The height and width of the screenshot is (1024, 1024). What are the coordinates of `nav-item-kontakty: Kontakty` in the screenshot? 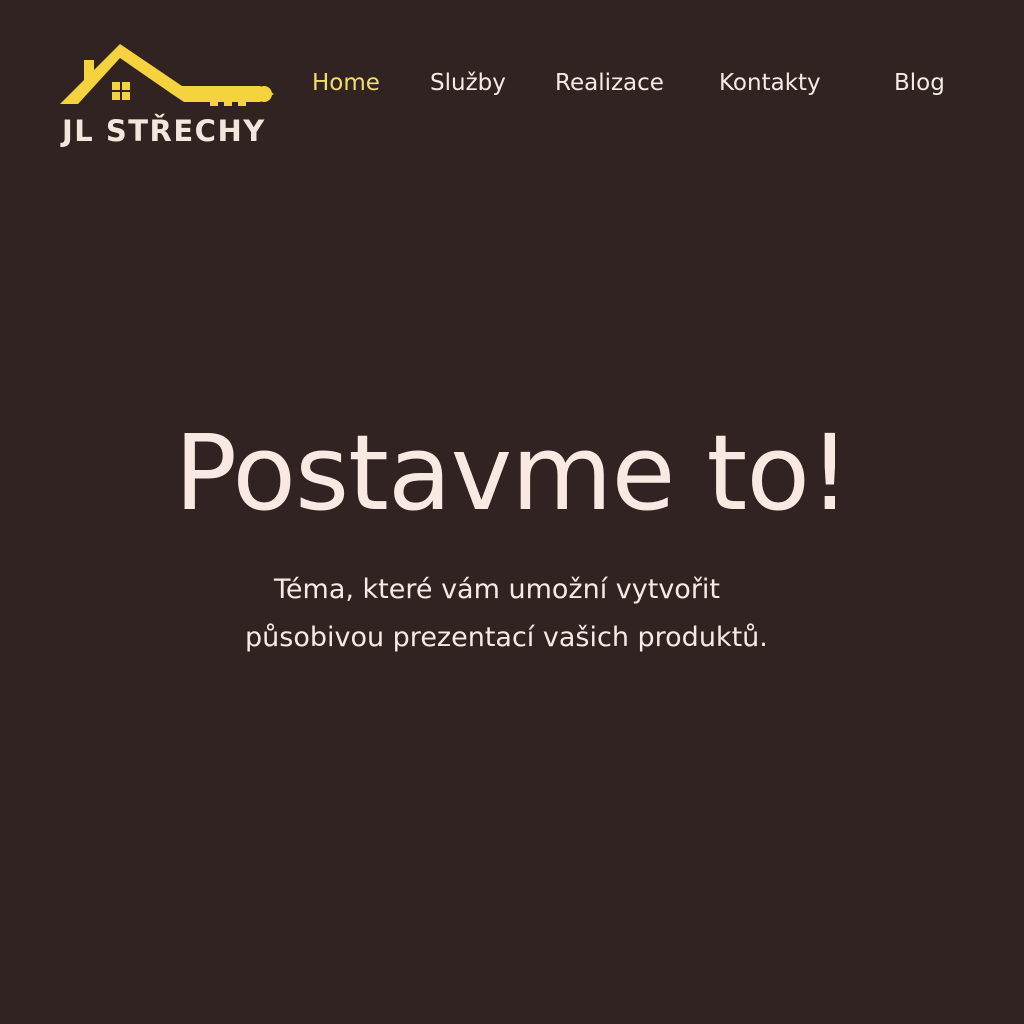 It's located at (770, 83).